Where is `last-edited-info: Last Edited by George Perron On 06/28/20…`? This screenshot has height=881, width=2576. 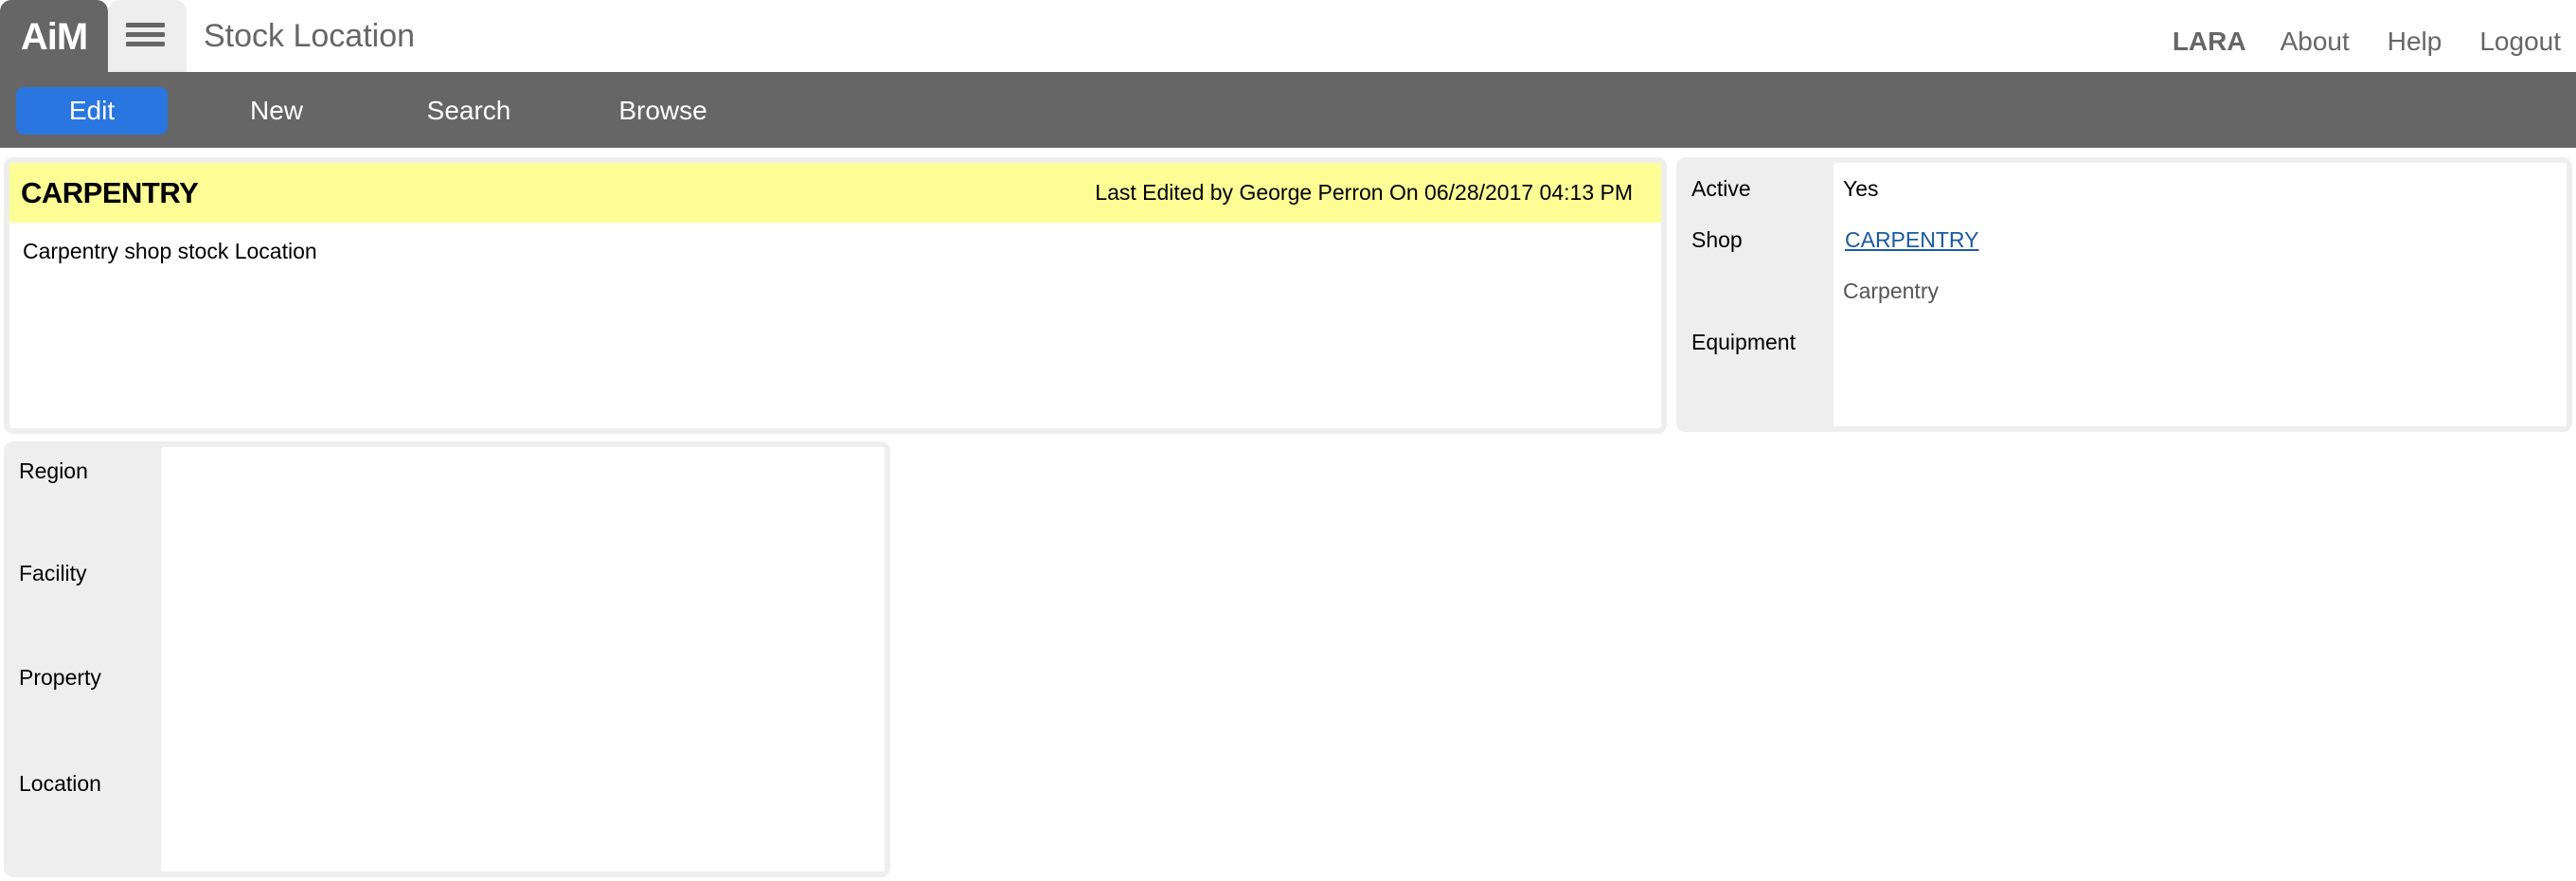 last-edited-info: Last Edited by George Perron On 06/28/20… is located at coordinates (1364, 192).